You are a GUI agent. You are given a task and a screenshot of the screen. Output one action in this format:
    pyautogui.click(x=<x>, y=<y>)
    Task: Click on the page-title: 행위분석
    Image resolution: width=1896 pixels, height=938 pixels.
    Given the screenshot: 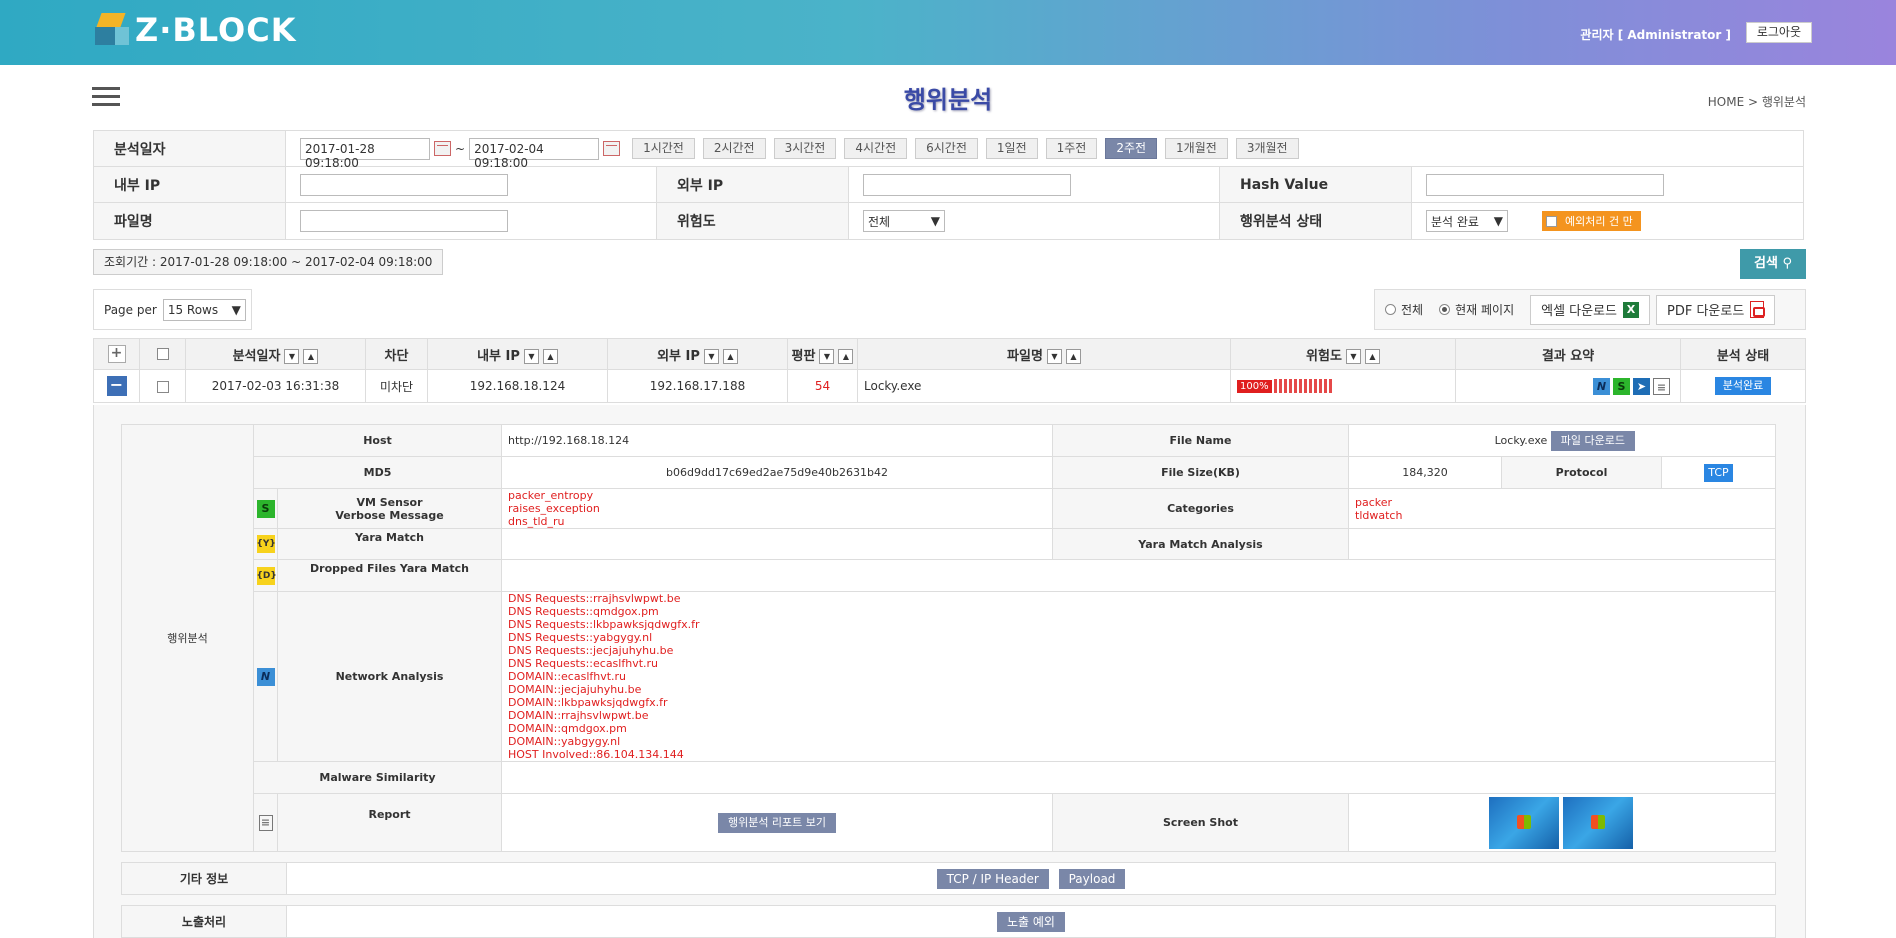 What is the action you would take?
    pyautogui.click(x=948, y=100)
    